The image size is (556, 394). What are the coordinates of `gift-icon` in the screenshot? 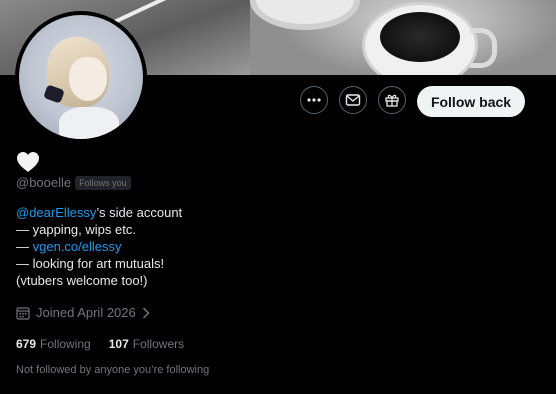 It's located at (392, 100).